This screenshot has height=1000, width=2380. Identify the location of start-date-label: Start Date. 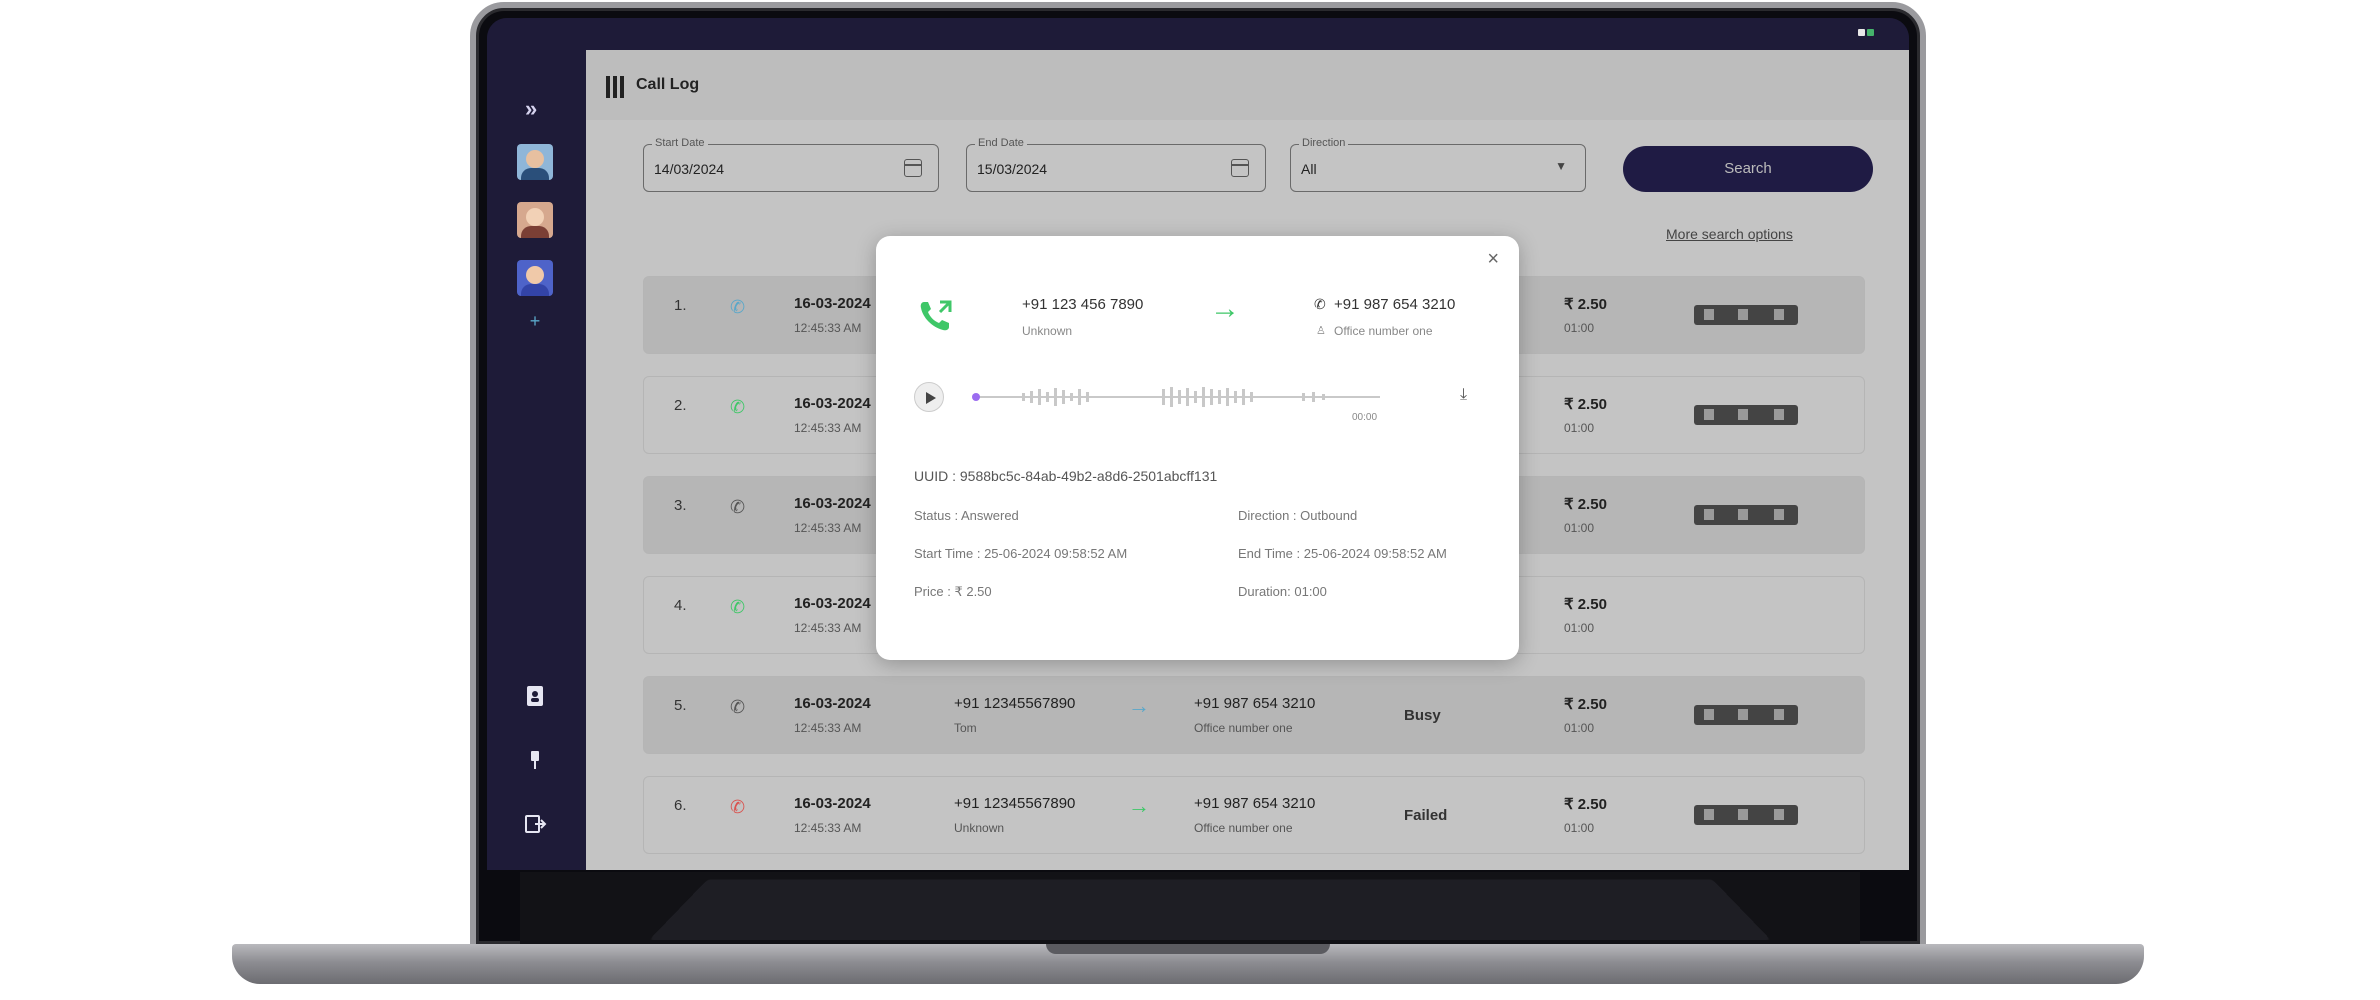
(680, 143).